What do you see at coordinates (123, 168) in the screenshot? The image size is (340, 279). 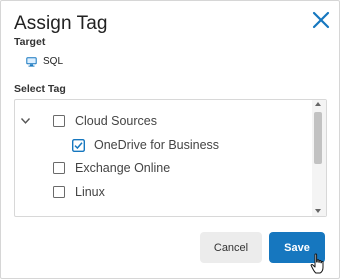 I see `tree-item-label: Exchange Online` at bounding box center [123, 168].